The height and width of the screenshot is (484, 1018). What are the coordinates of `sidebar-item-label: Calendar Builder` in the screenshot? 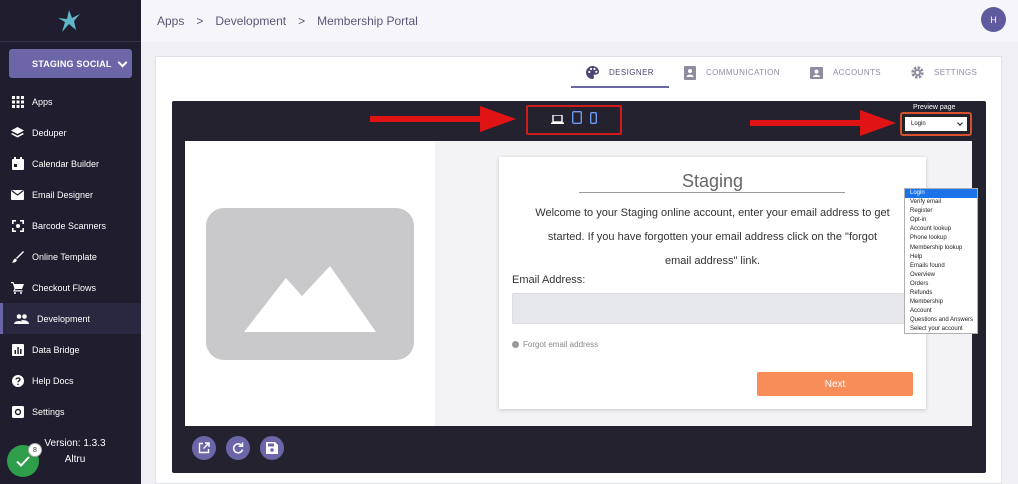 It's located at (66, 163).